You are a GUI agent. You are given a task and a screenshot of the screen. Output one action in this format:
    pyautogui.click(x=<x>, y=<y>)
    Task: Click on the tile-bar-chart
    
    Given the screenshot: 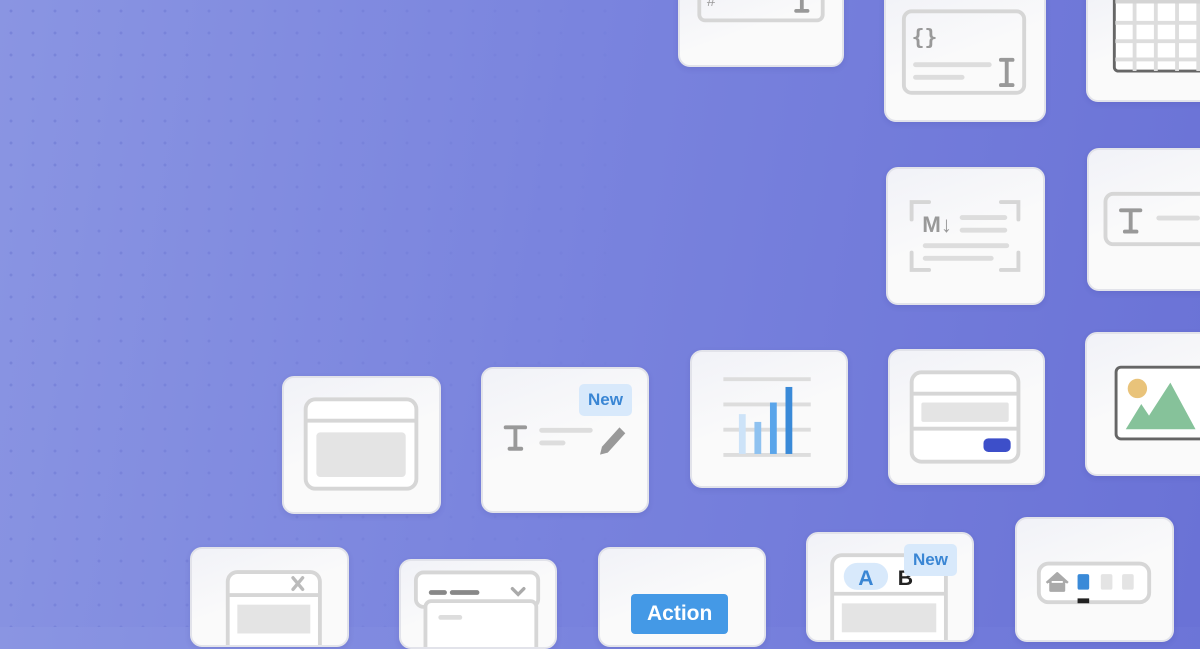 What is the action you would take?
    pyautogui.click(x=769, y=419)
    